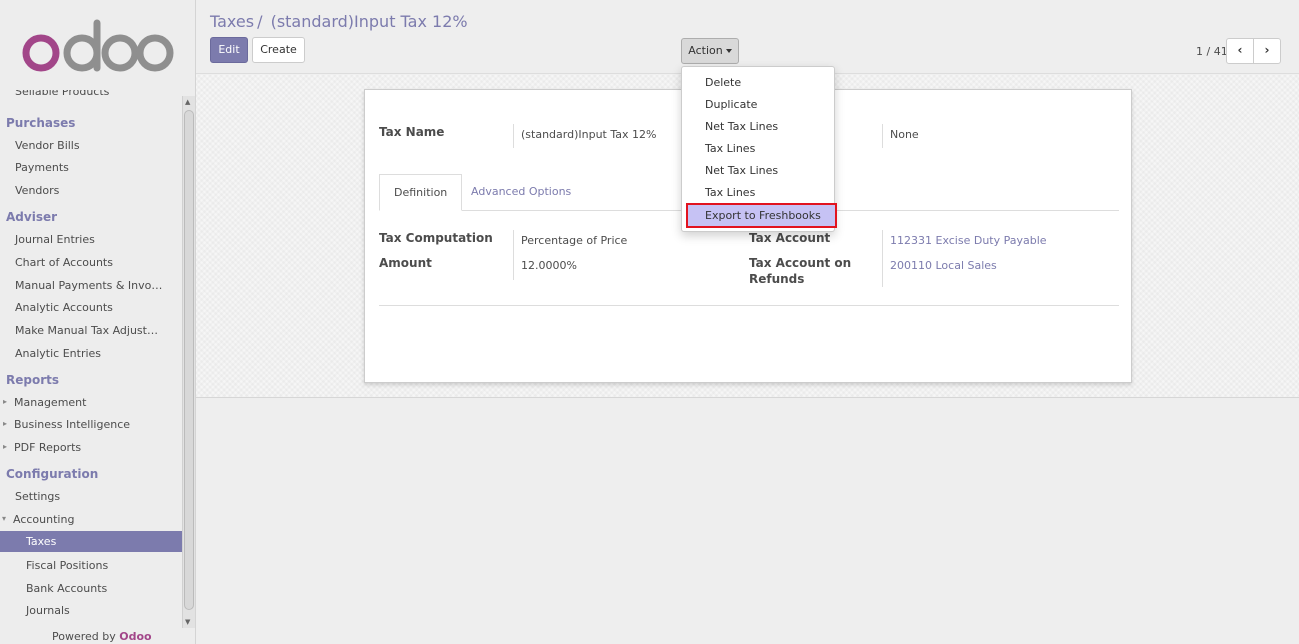 The width and height of the screenshot is (1299, 644). I want to click on tax-computation-value: Percentage of Price, so click(574, 240).